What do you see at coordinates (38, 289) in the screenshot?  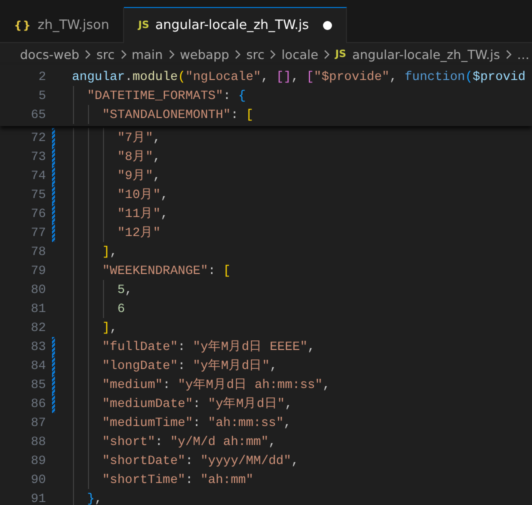 I see `line-number: 80` at bounding box center [38, 289].